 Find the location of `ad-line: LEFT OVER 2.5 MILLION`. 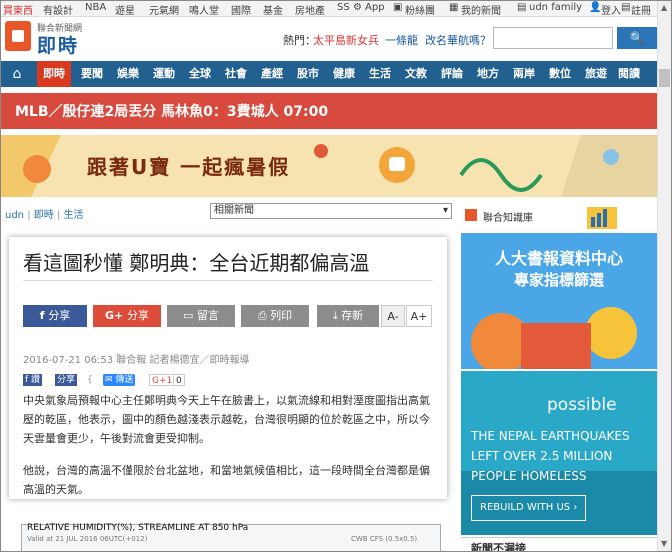

ad-line: LEFT OVER 2.5 MILLION is located at coordinates (542, 456).